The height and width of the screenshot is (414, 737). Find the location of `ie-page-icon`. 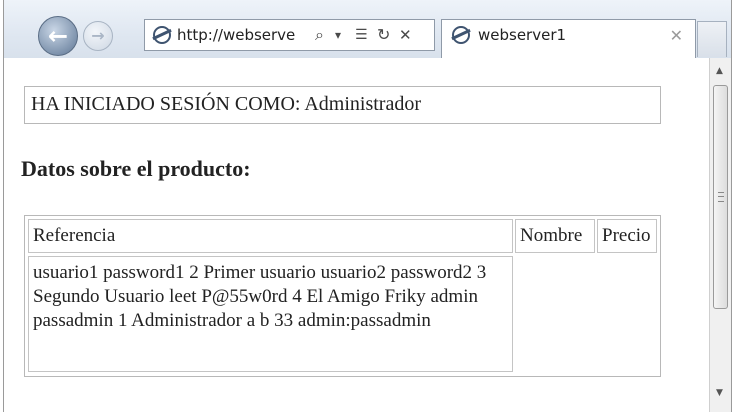

ie-page-icon is located at coordinates (162, 35).